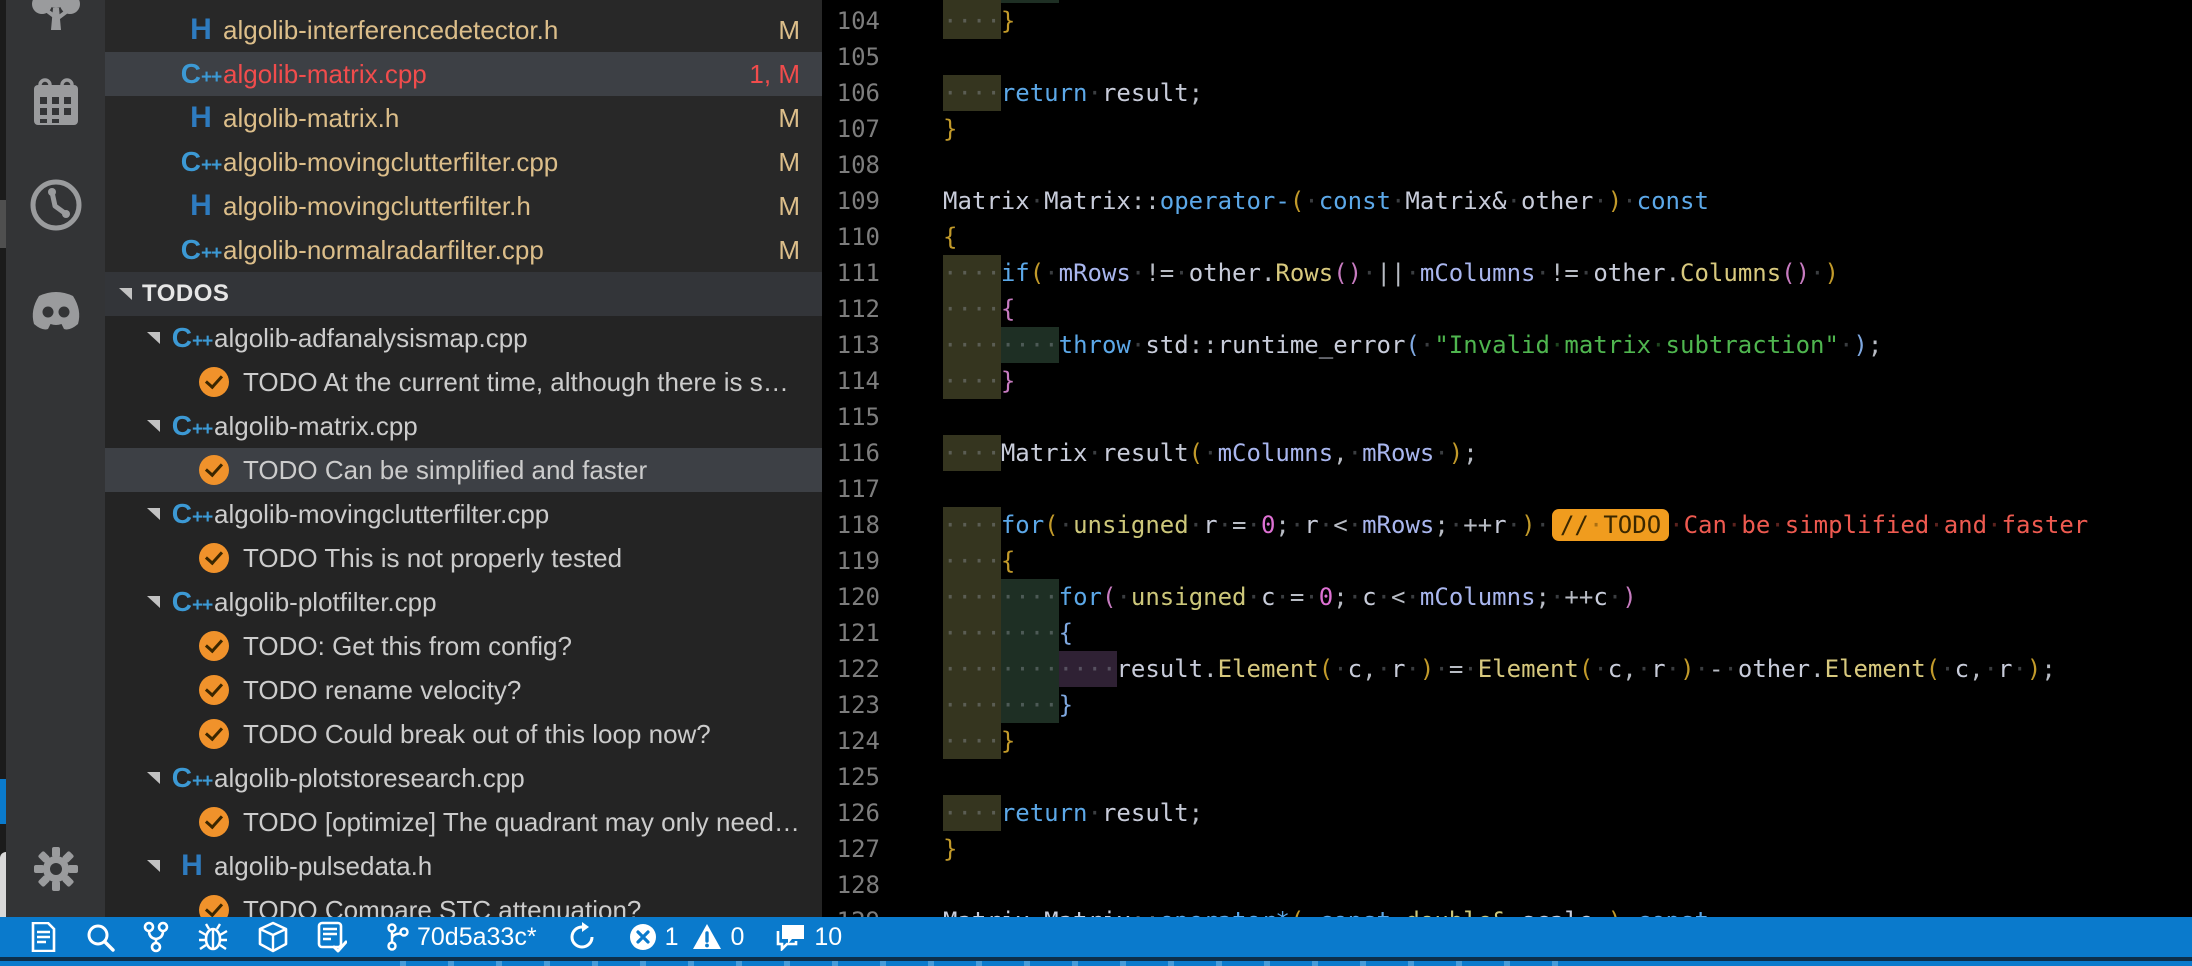  Describe the element at coordinates (407, 645) in the screenshot. I see `todo-item-text: TODO: Get this from config?` at that location.